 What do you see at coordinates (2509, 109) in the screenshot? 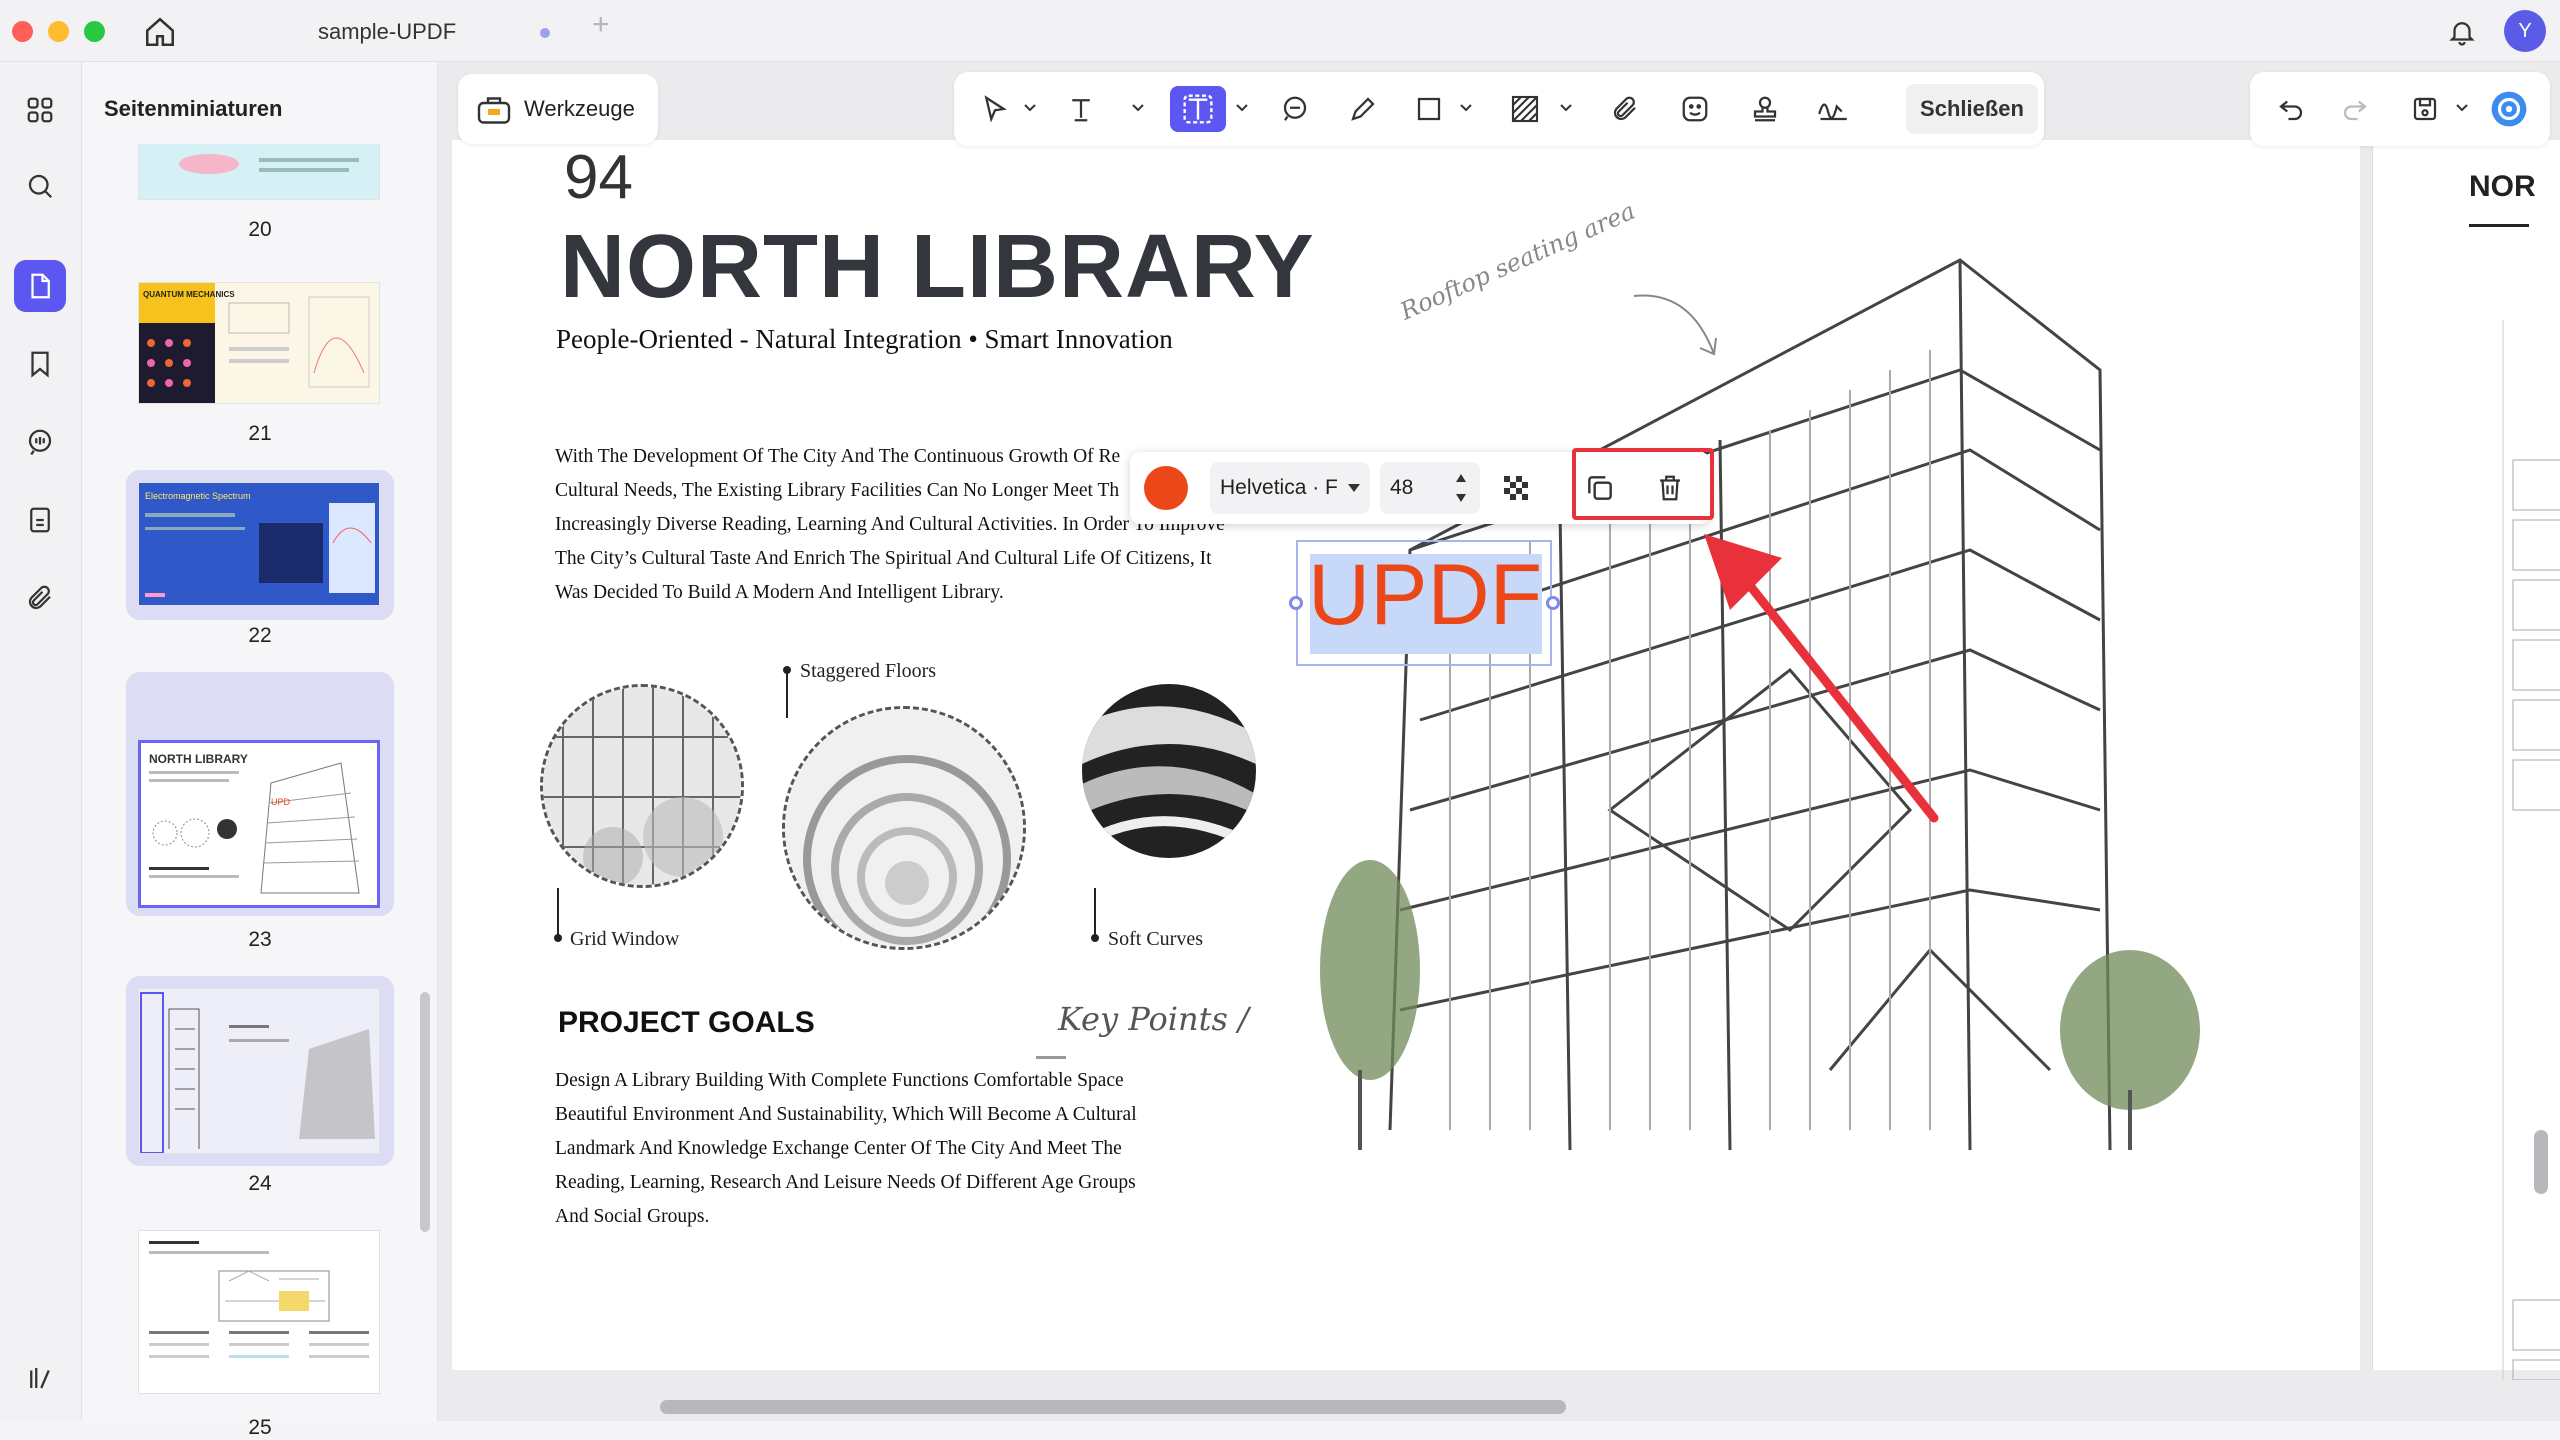
I see `ai-assistant-icon` at bounding box center [2509, 109].